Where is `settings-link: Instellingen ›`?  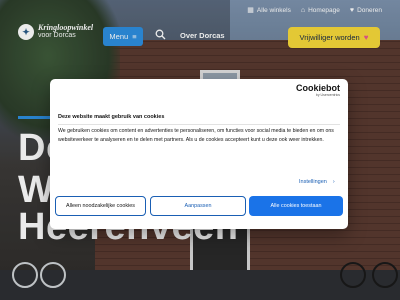
settings-link: Instellingen › is located at coordinates (317, 182).